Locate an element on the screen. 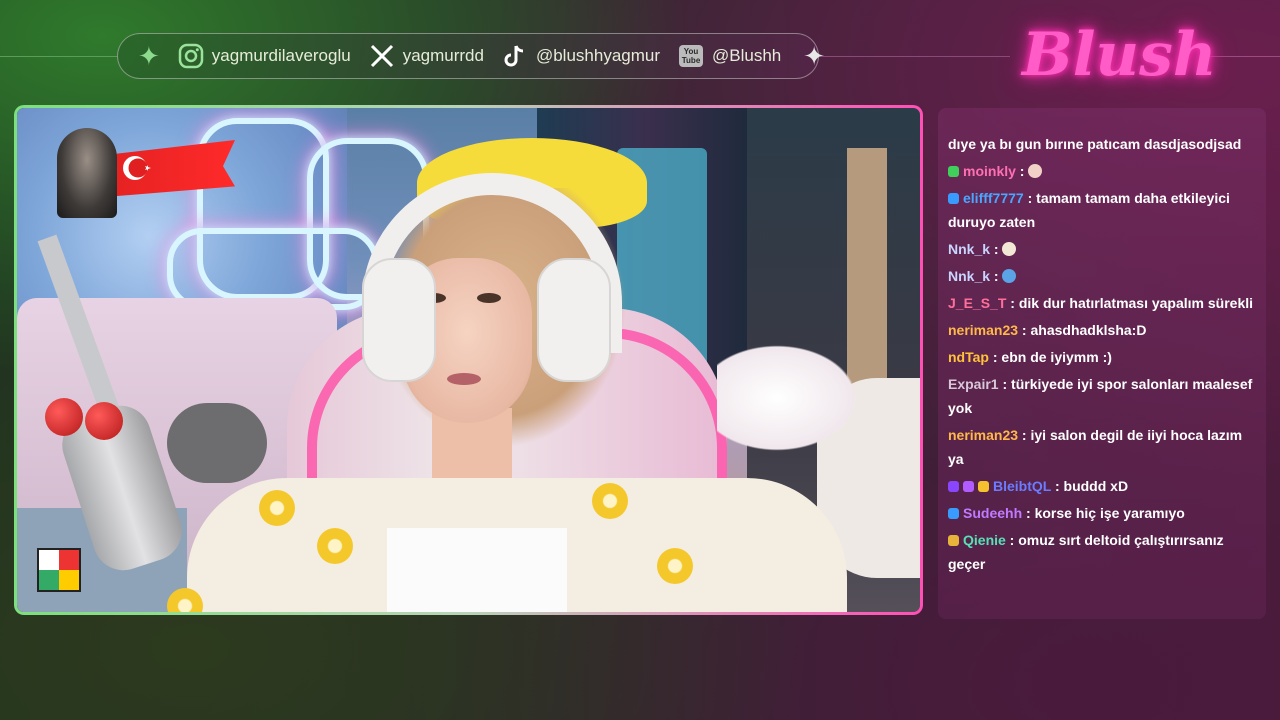  duck-emote-icon is located at coordinates (1009, 249).